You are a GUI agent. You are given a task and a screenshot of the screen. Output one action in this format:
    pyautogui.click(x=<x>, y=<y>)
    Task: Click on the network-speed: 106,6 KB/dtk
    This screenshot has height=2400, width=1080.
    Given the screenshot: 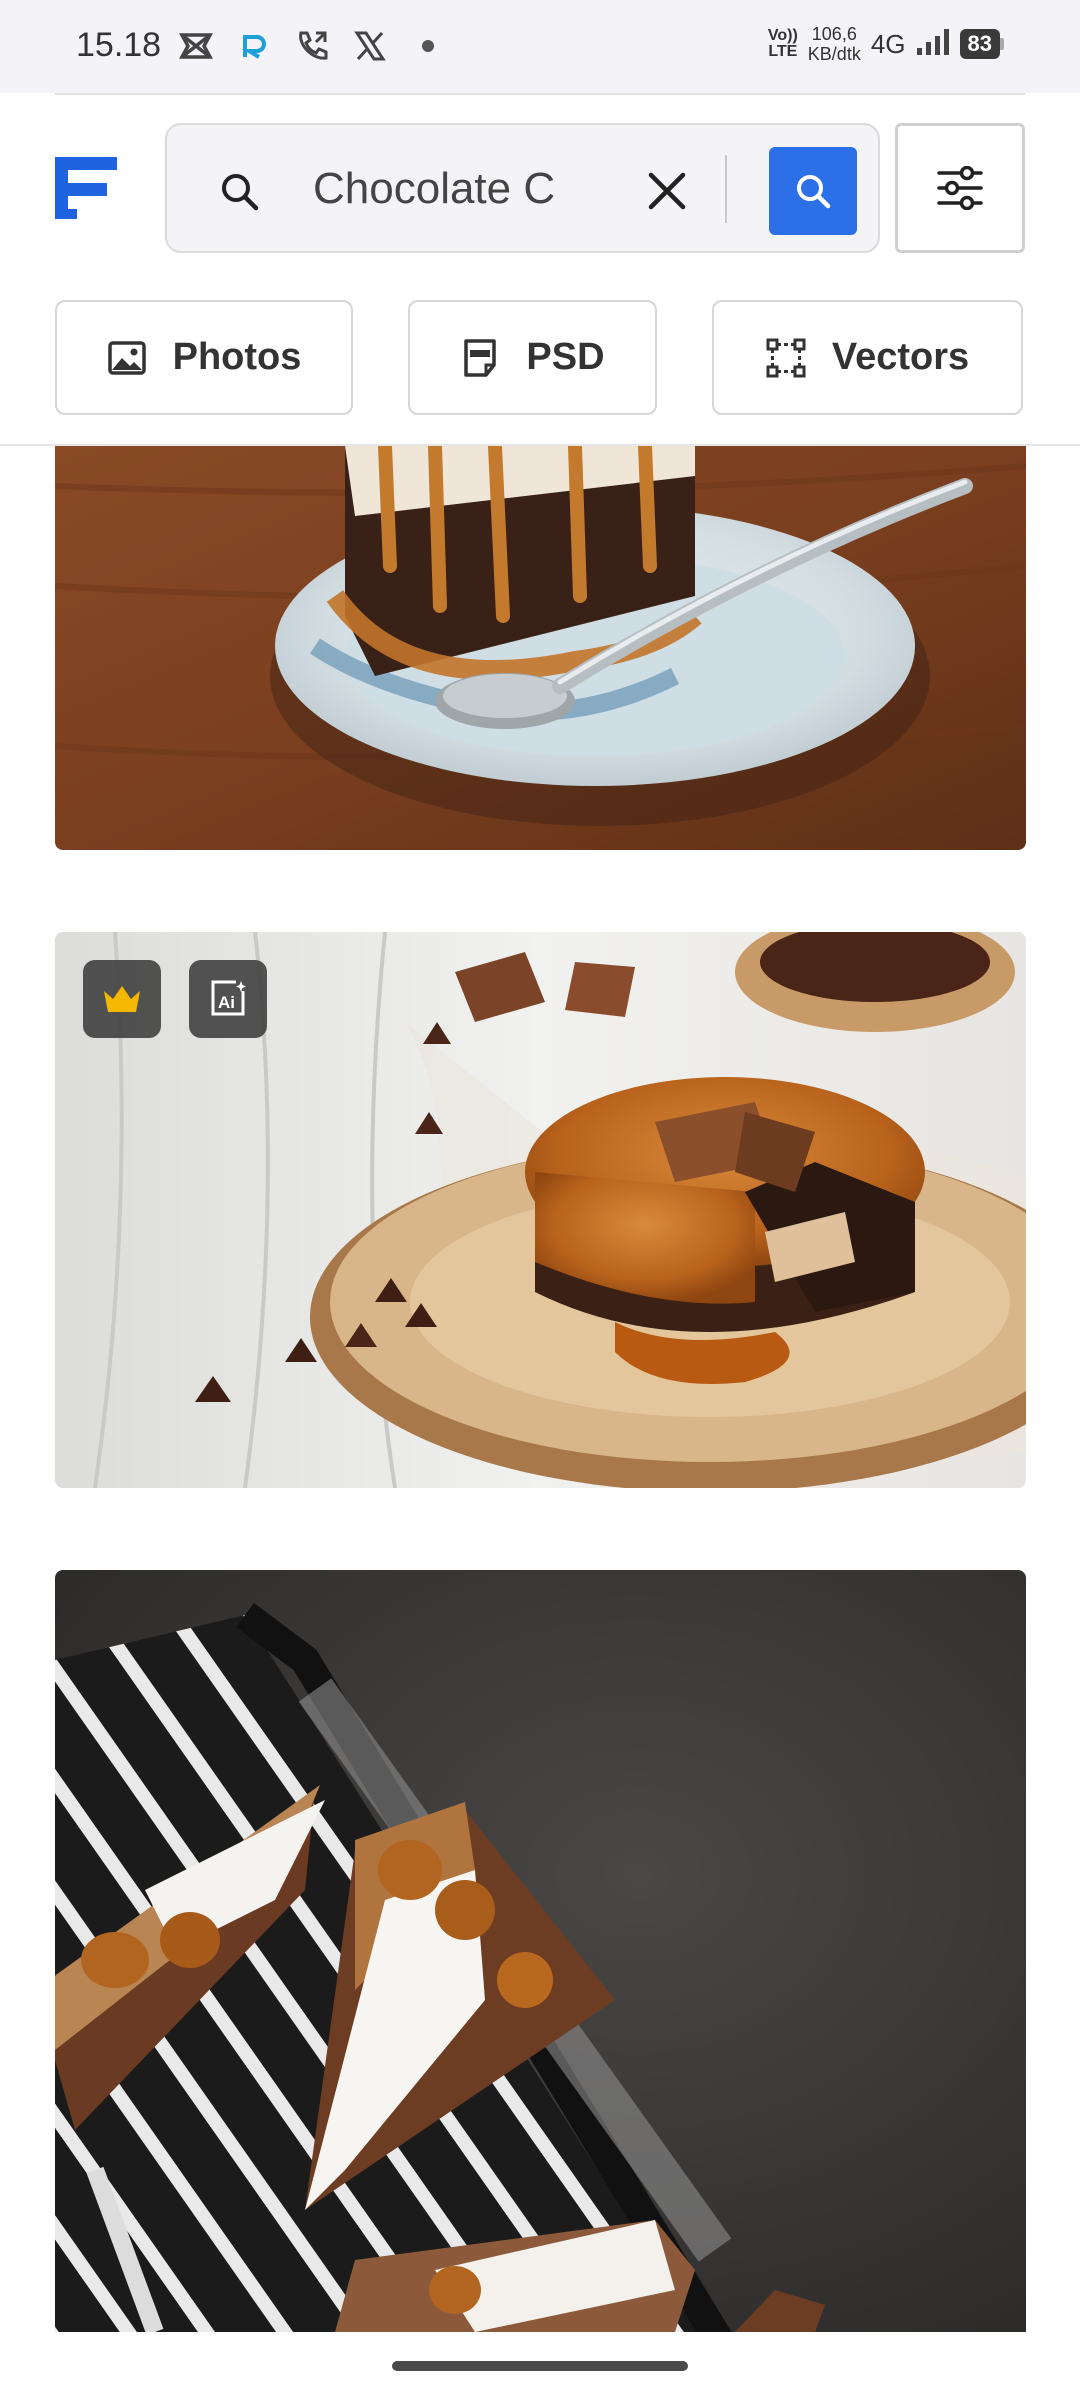 What is the action you would take?
    pyautogui.click(x=834, y=44)
    